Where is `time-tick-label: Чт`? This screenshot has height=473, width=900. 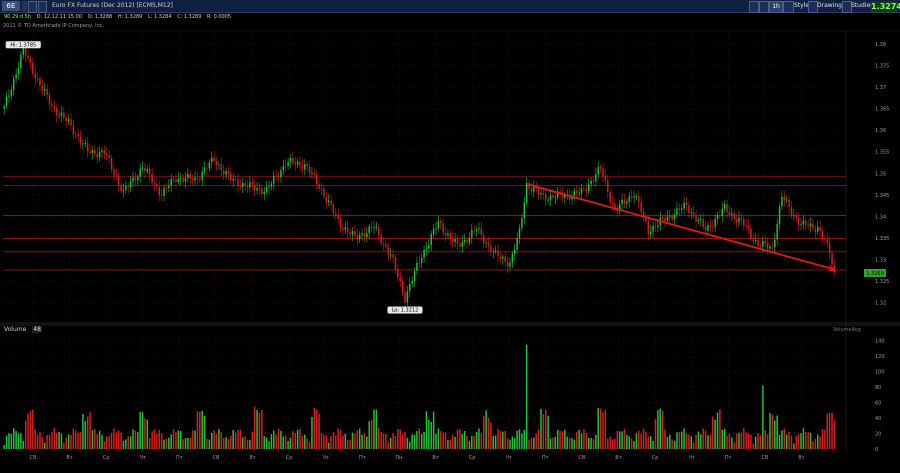
time-tick-label: Чт is located at coordinates (509, 458).